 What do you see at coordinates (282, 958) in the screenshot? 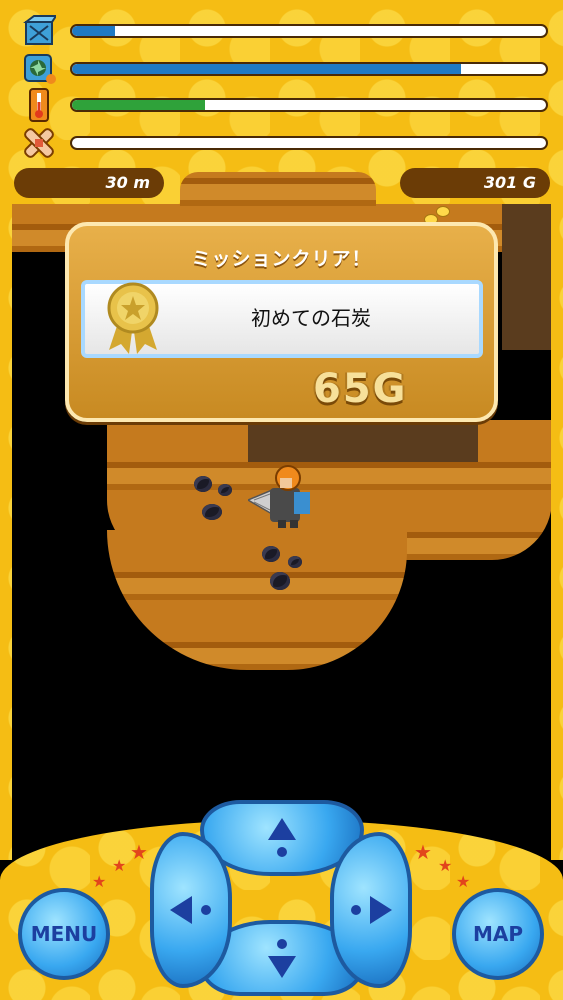
I see `arrow-down-icon` at bounding box center [282, 958].